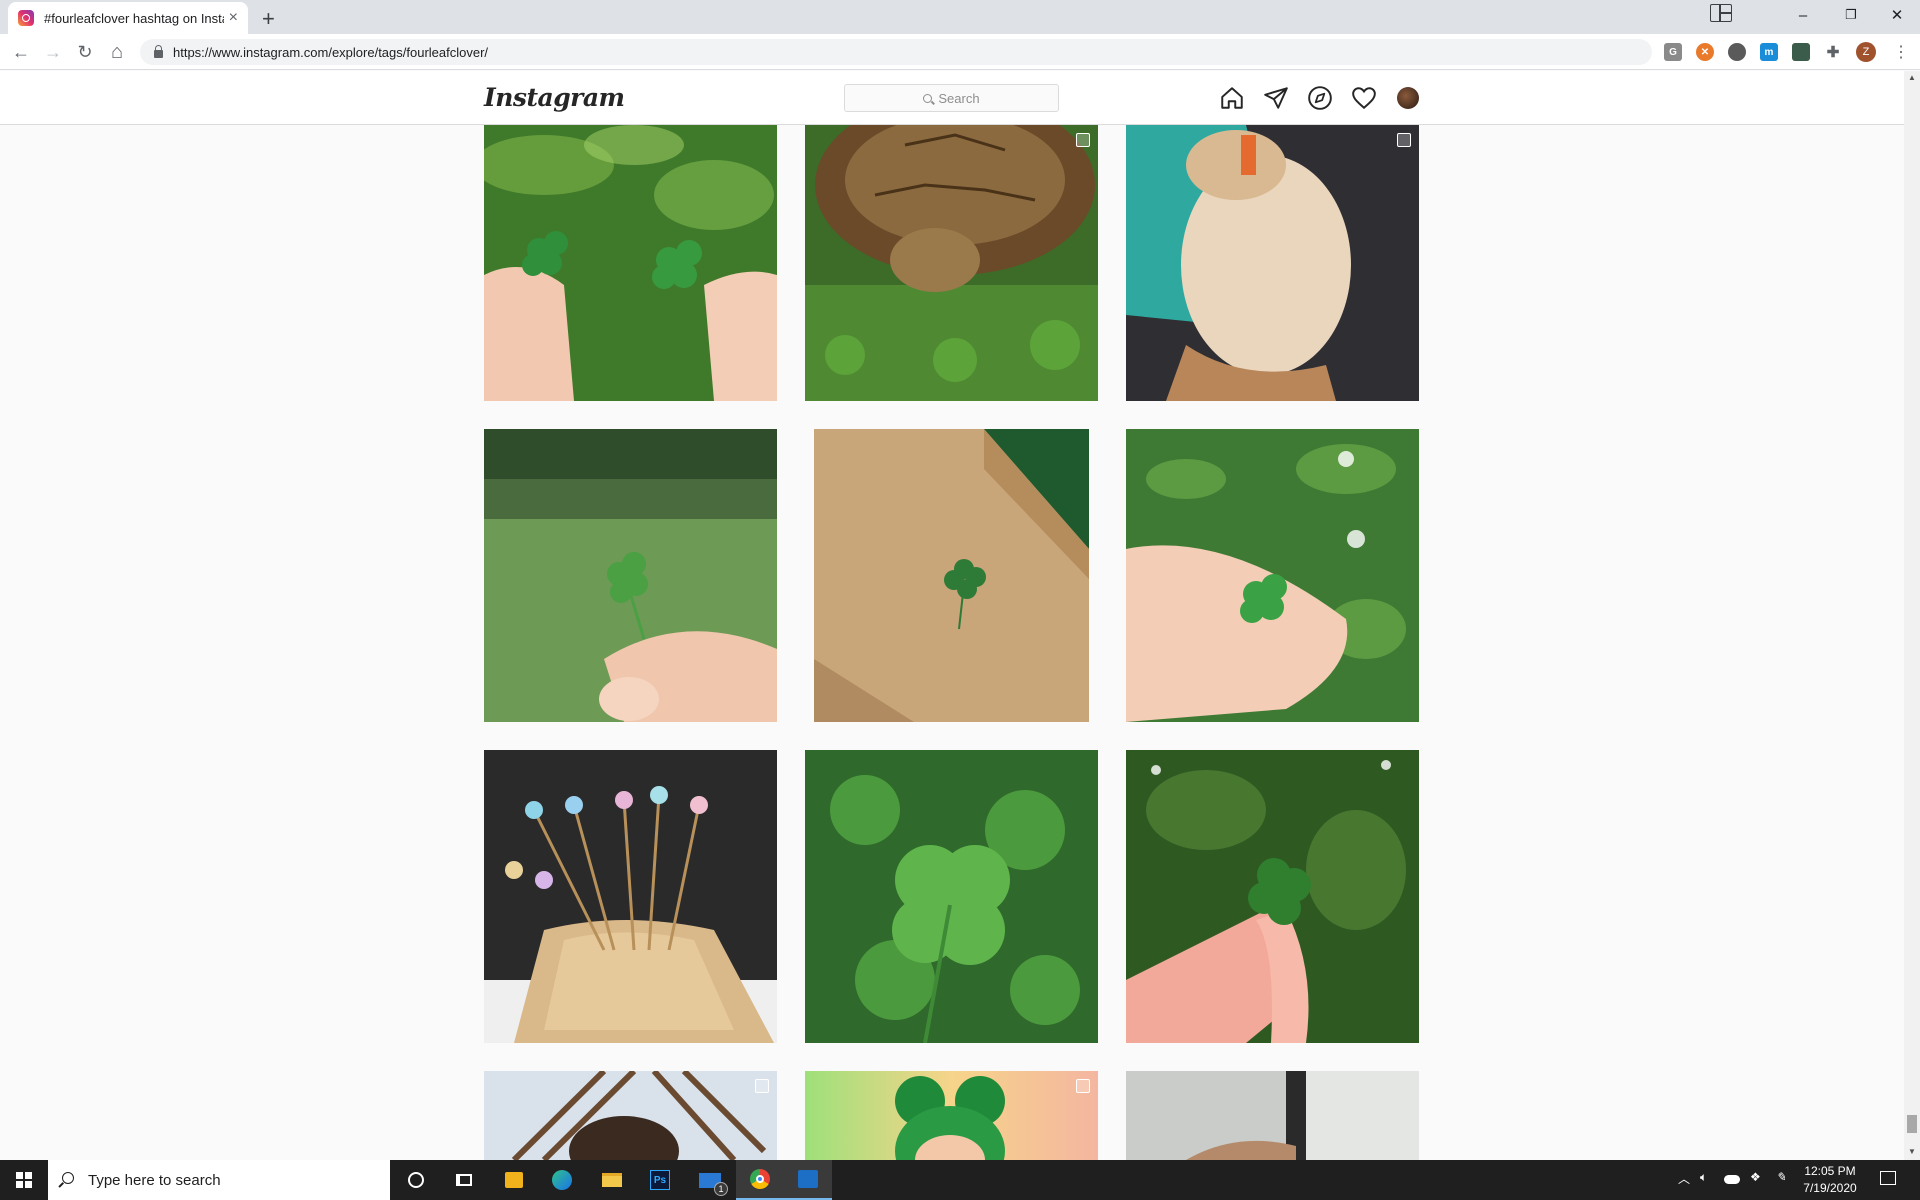  Describe the element at coordinates (1721, 13) in the screenshot. I see `tab-layout-icon` at that location.